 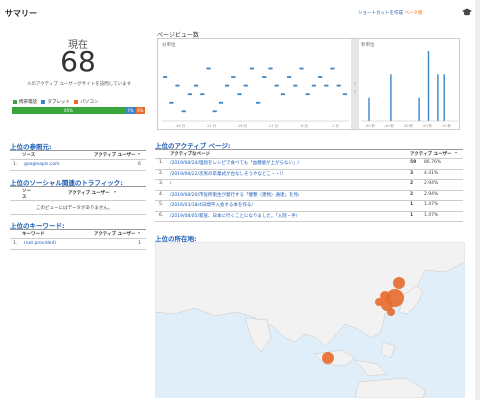 What do you see at coordinates (40, 243) in the screenshot?
I see `keyword-row-name: (not provided)` at bounding box center [40, 243].